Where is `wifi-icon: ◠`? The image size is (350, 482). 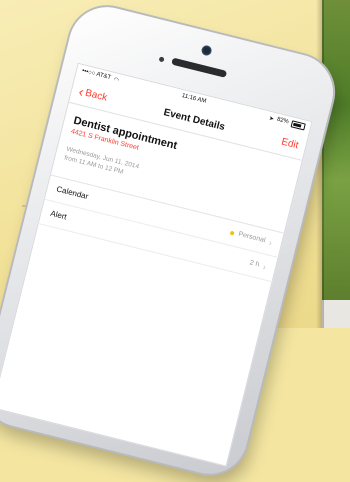
wifi-icon: ◠ is located at coordinates (116, 80).